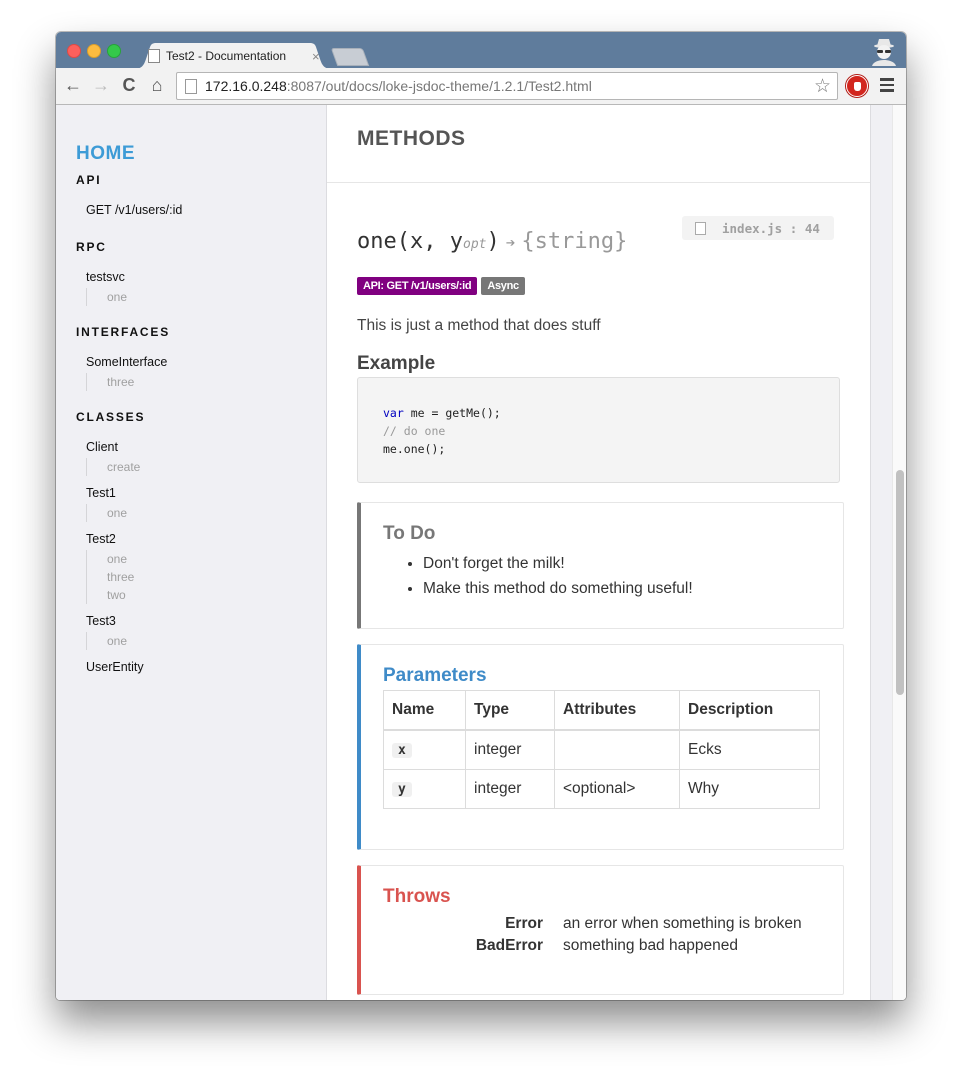 This screenshot has width=962, height=1080. Describe the element at coordinates (414, 449) in the screenshot. I see `code-line: me.one();` at that location.